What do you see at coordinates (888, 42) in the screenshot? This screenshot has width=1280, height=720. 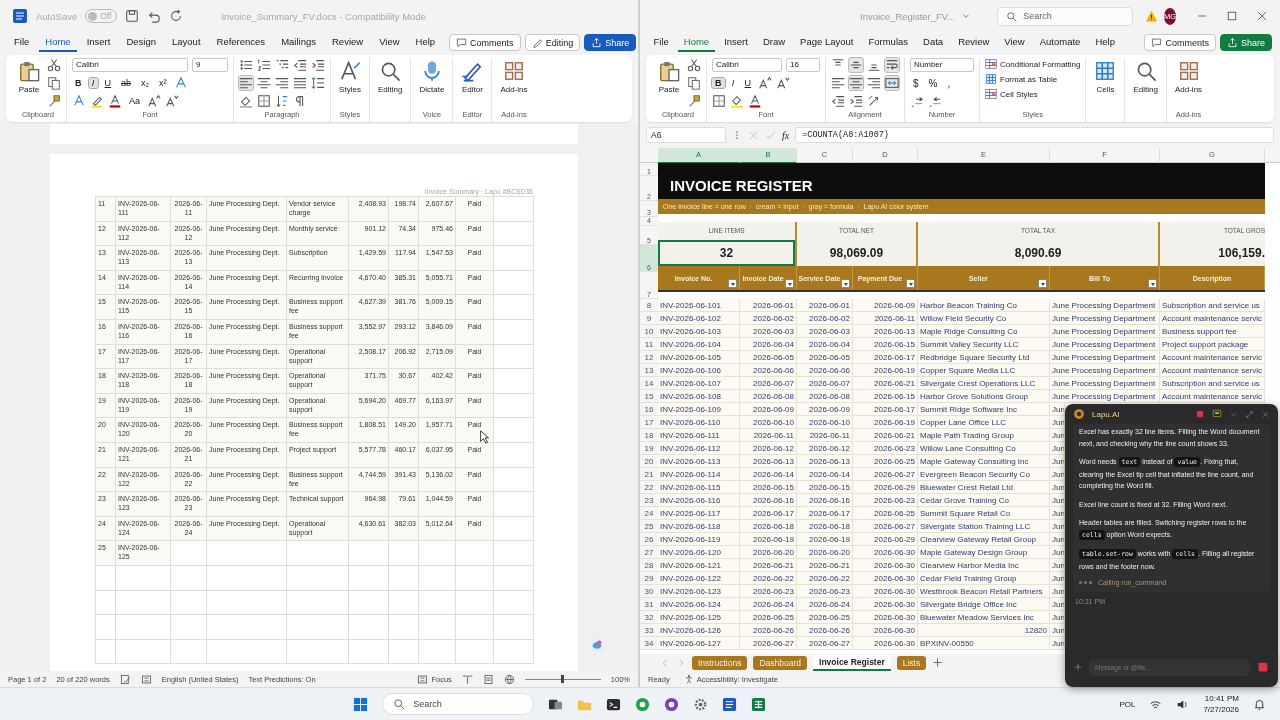 I see `ribbon-tab: Formulas` at bounding box center [888, 42].